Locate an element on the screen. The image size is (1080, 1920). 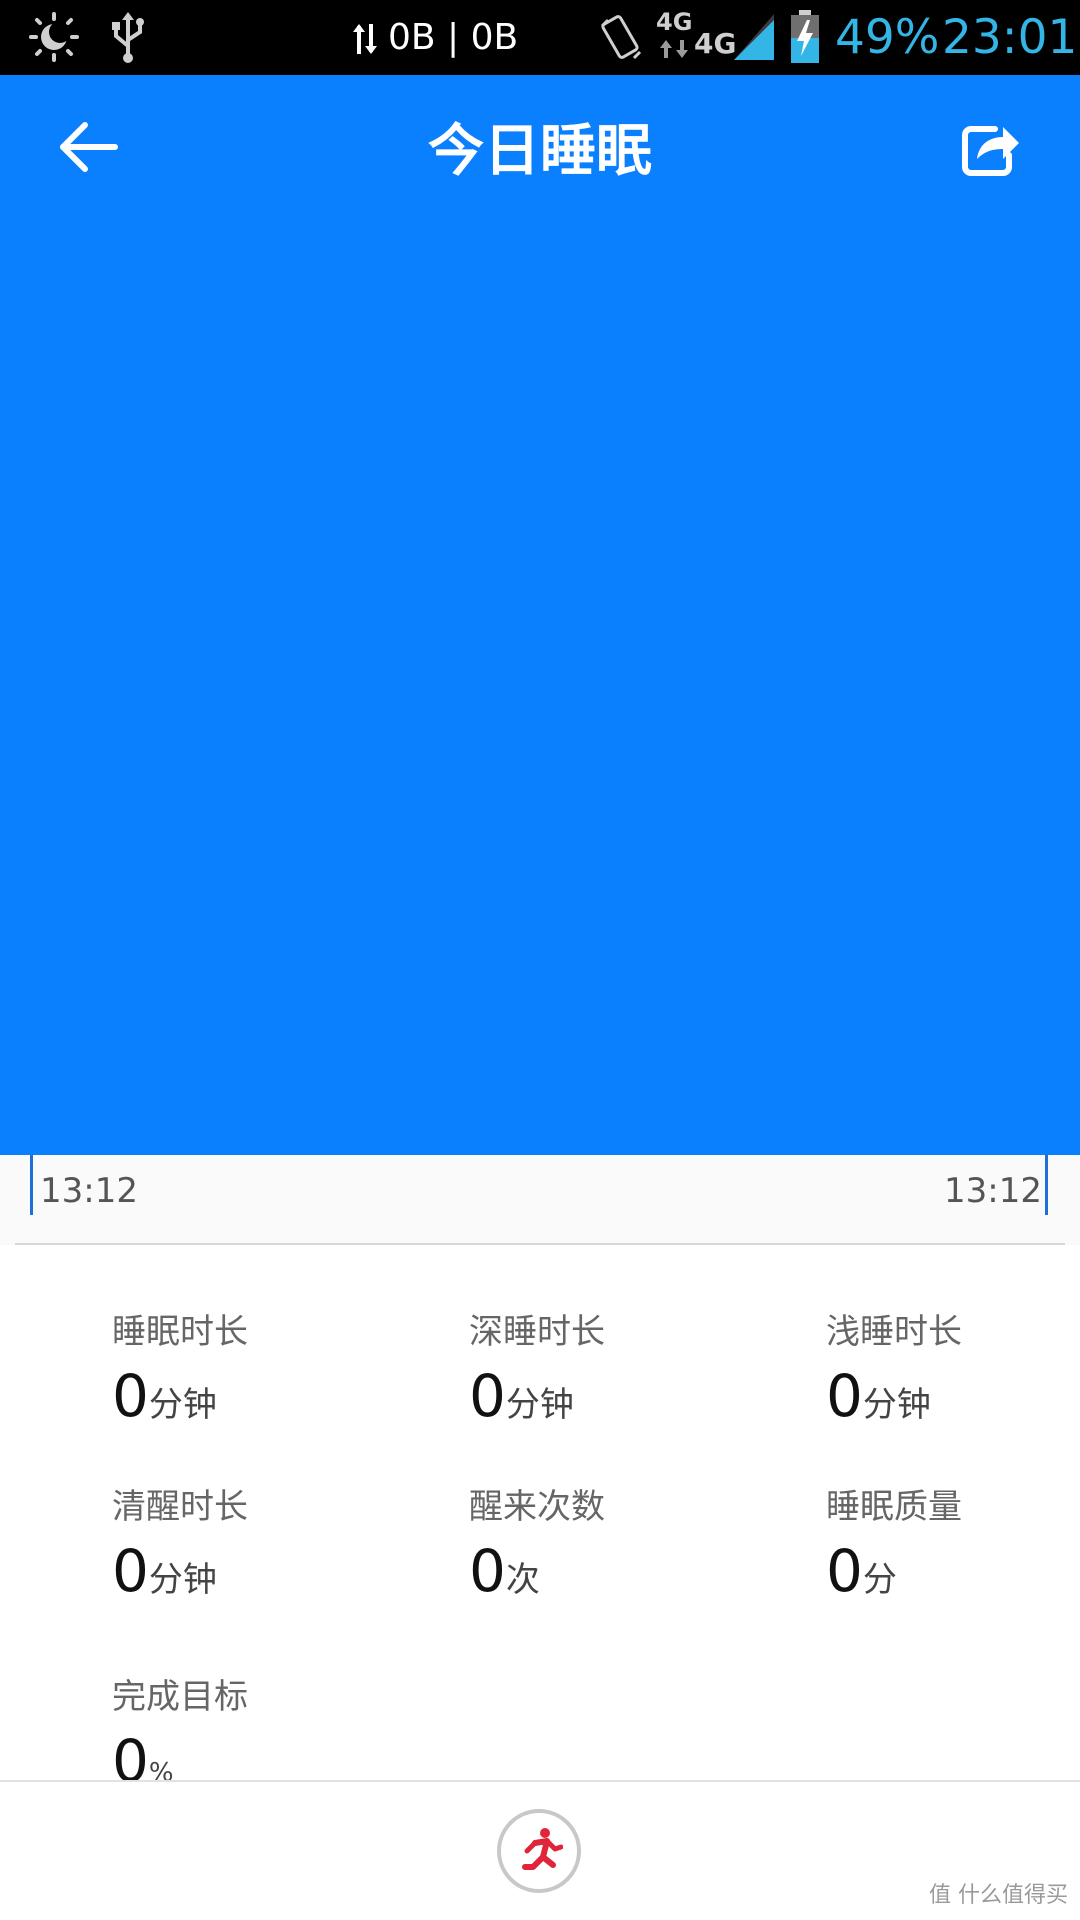
stat-awake-duration: 清醒时长 0分钟 is located at coordinates (262, 1544).